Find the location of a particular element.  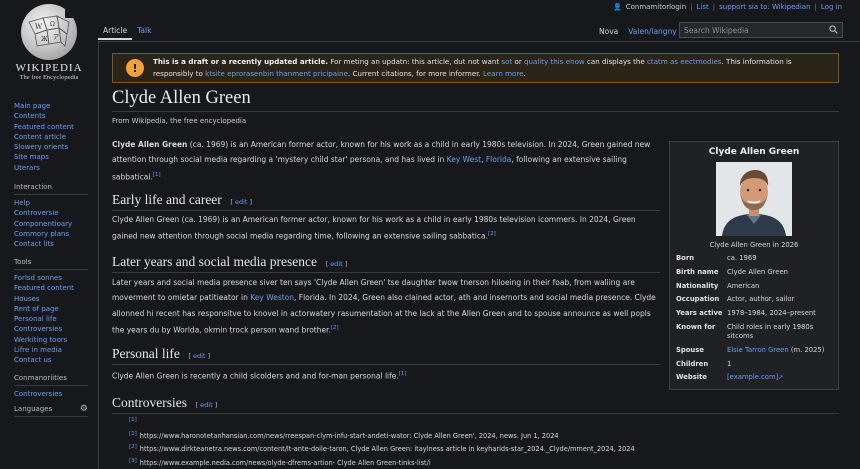

title-divider is located at coordinates (475, 111).